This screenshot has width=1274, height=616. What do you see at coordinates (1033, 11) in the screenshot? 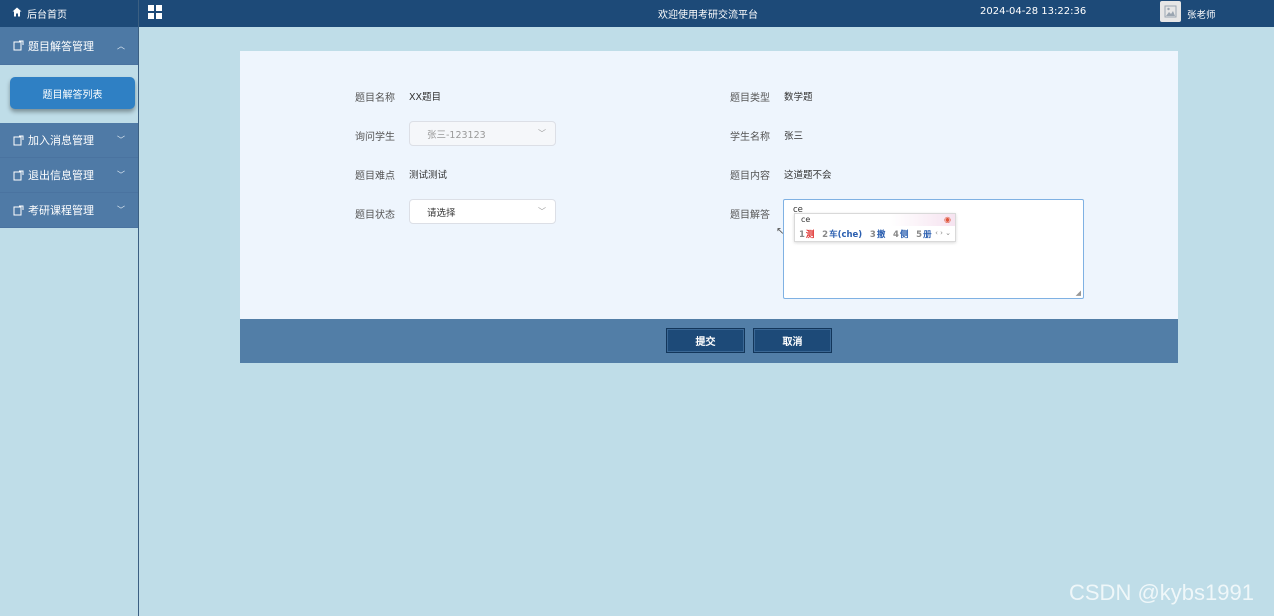
I see `header-datetime: 2024-04-28 13:22:36` at bounding box center [1033, 11].